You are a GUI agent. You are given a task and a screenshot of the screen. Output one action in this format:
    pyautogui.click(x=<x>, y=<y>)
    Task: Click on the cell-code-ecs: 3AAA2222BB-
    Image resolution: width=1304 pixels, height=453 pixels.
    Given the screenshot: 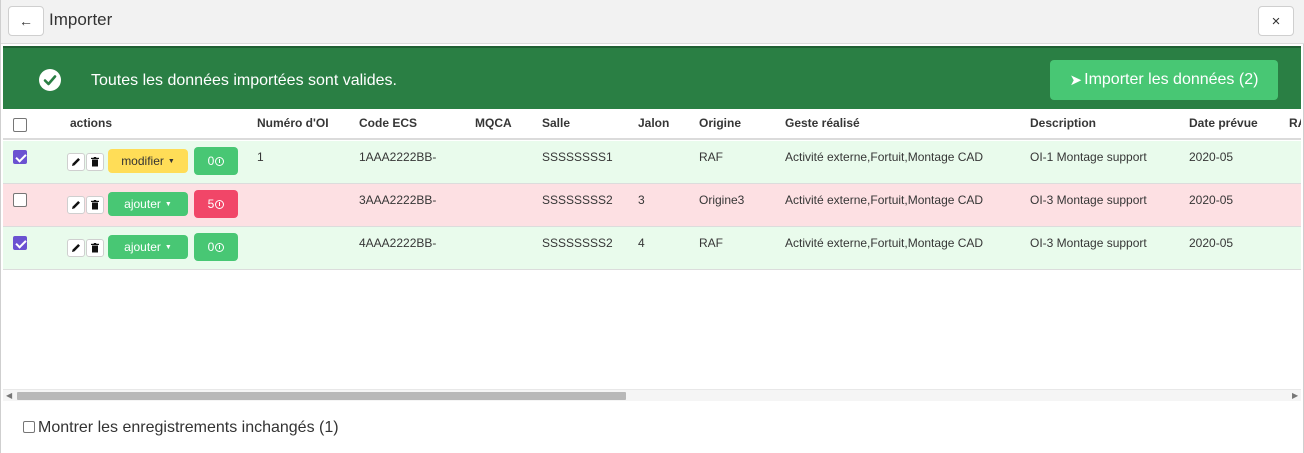 What is the action you would take?
    pyautogui.click(x=398, y=200)
    